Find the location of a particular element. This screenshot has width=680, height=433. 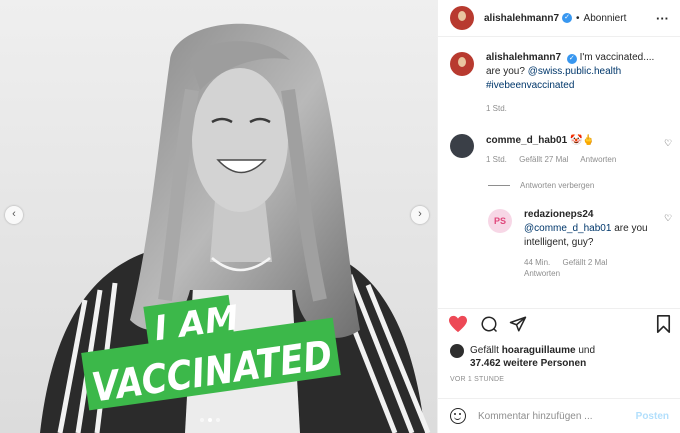

comment-likes: Gefällt 27 Mal is located at coordinates (543, 159).